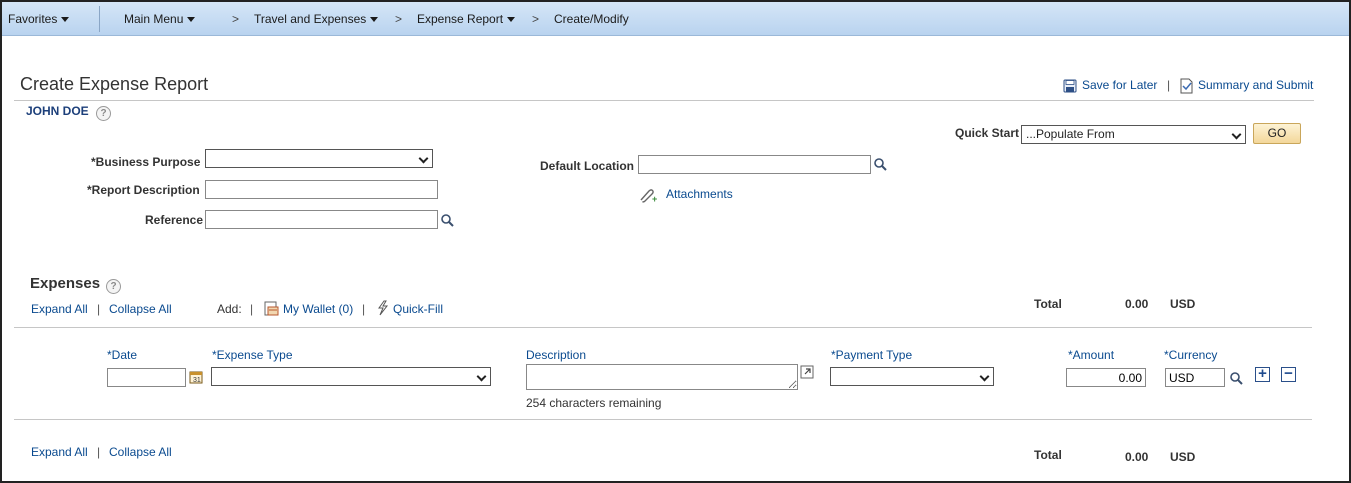 Image resolution: width=1351 pixels, height=483 pixels. I want to click on default-location-label: Default Location, so click(587, 166).